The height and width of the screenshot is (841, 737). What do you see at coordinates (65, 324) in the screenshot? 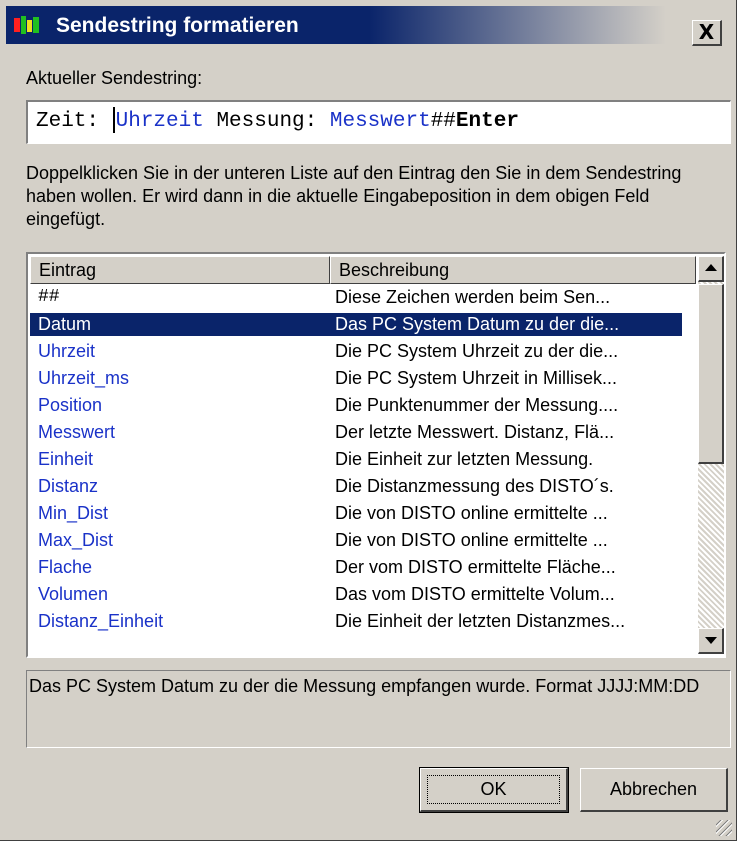
I see `list-item-entry: Datum` at bounding box center [65, 324].